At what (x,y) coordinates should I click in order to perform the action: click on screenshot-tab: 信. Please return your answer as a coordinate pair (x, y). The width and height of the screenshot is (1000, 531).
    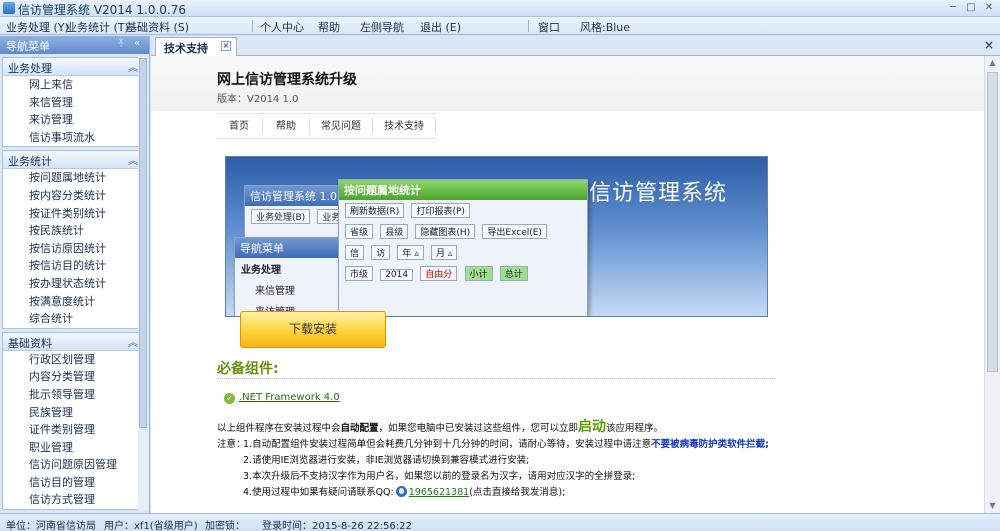
    Looking at the image, I should click on (355, 252).